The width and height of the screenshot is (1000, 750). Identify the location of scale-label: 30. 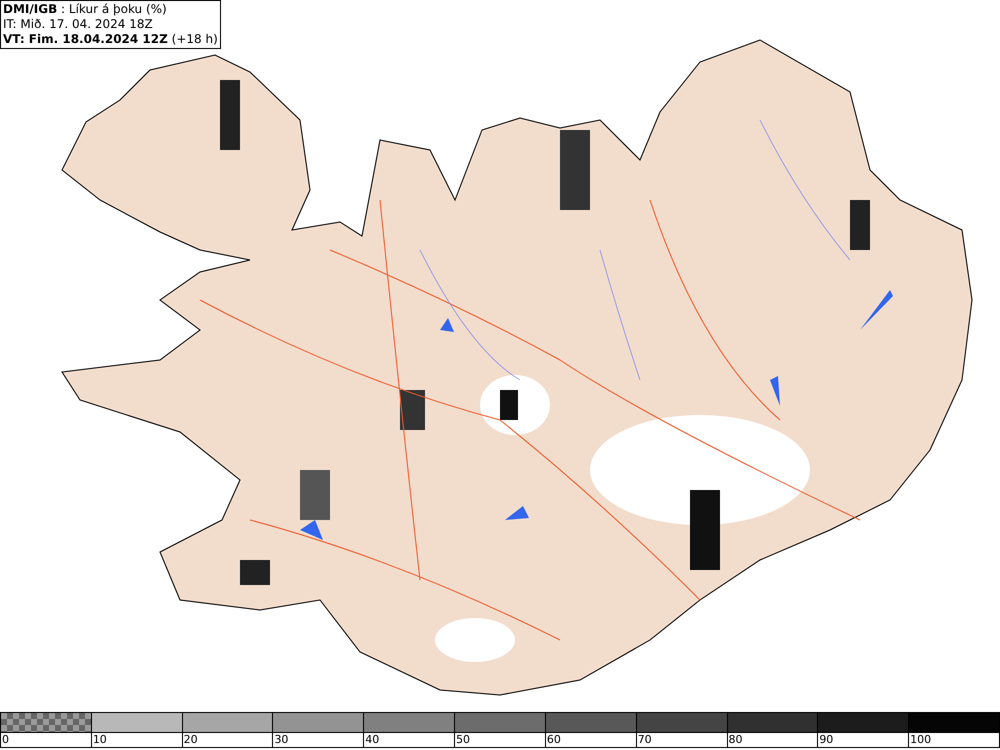
(280, 740).